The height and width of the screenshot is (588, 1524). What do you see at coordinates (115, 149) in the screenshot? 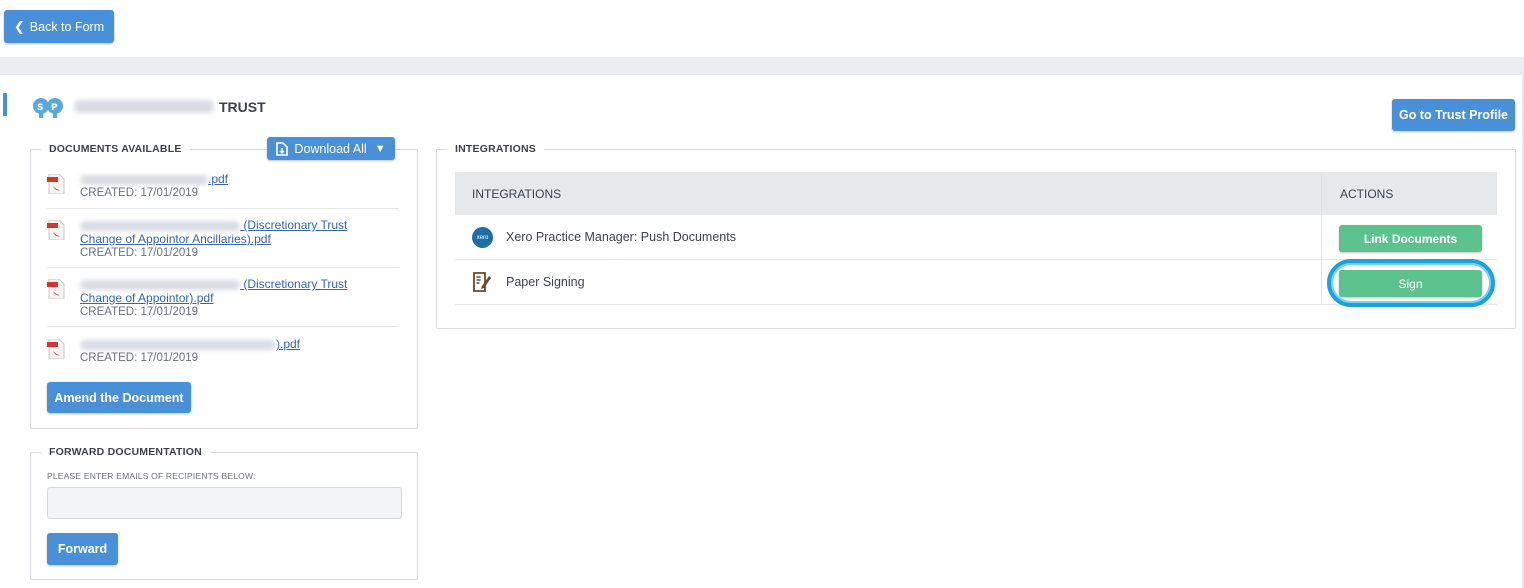
I see `documents-legend: DOCUMENTS AVAILABLE` at bounding box center [115, 149].